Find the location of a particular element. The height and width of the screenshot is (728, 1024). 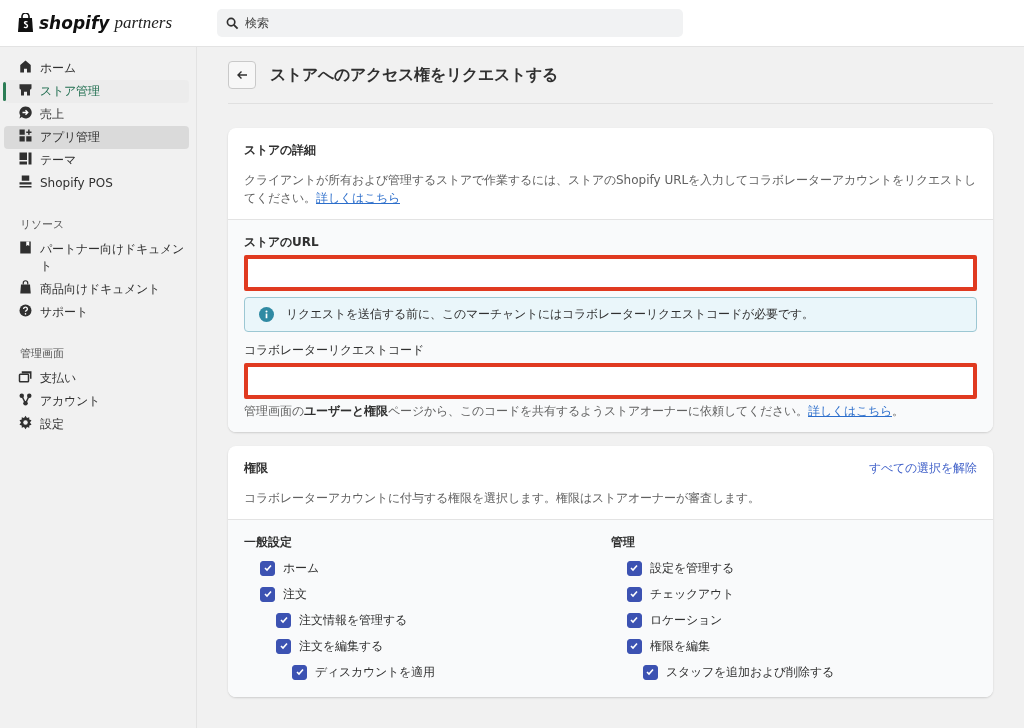

permission-checkbox: 注文を編集する is located at coordinates (443, 646).